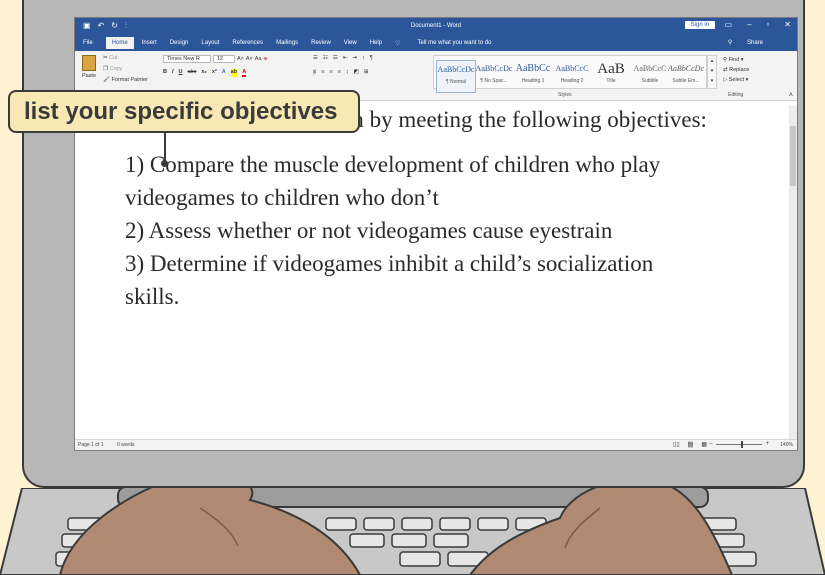 Image resolution: width=825 pixels, height=575 pixels. What do you see at coordinates (152, 296) in the screenshot?
I see `objective-3-continued: skills.` at bounding box center [152, 296].